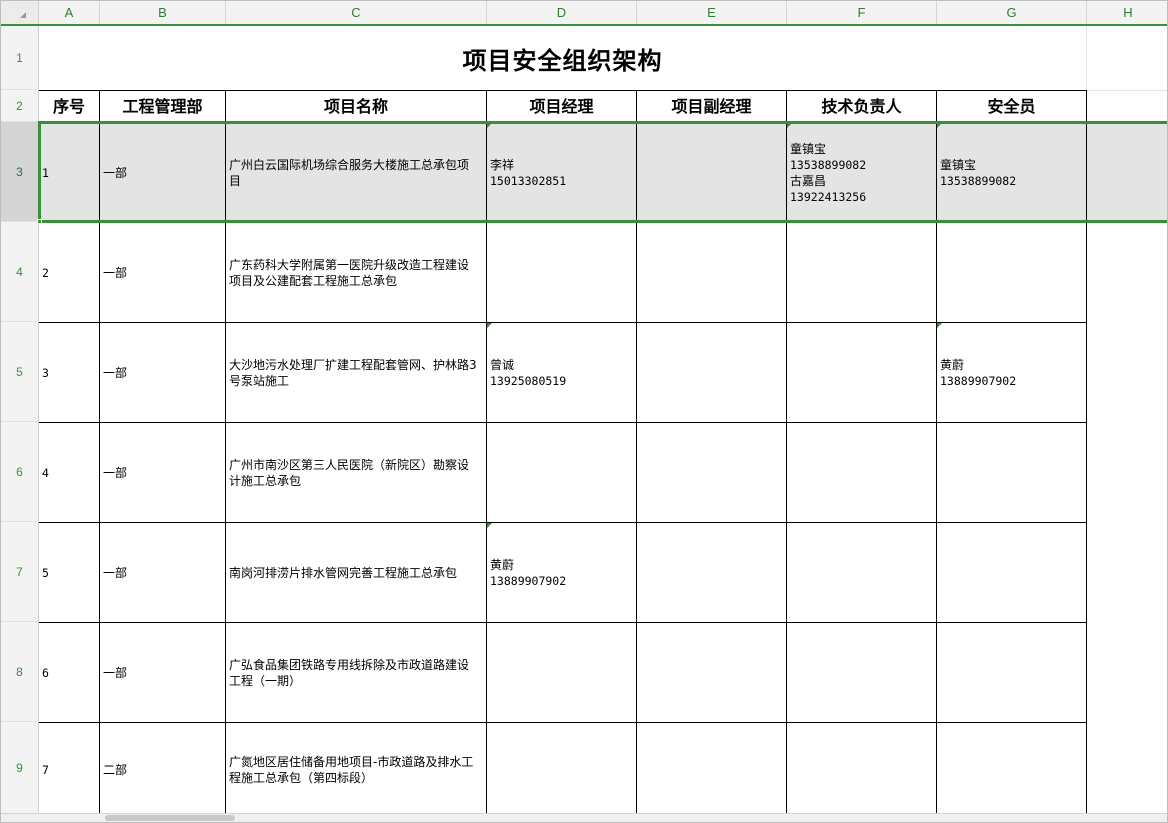  I want to click on cell-contact-list: 童镇宝 13538899082, so click(978, 173).